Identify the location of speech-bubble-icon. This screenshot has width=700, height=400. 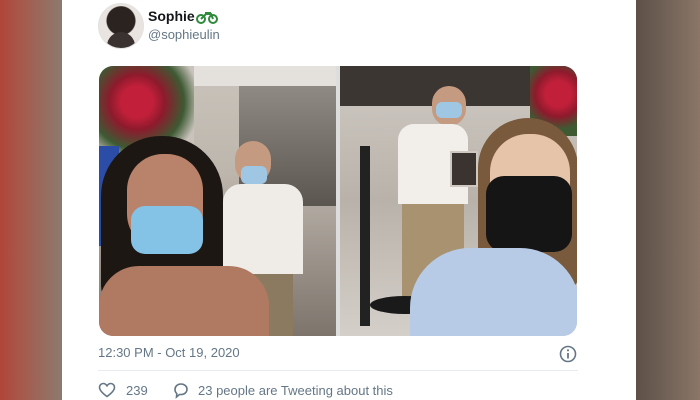
(181, 390).